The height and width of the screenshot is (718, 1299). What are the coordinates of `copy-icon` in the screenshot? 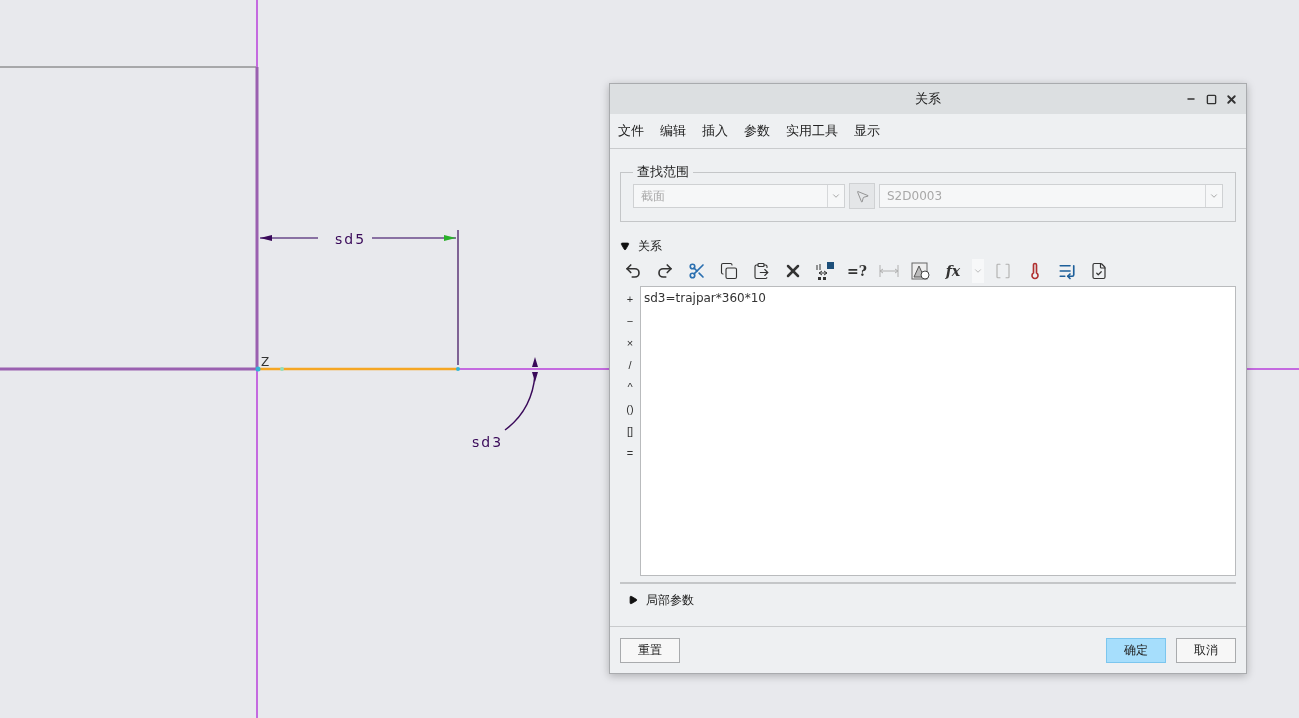 It's located at (729, 271).